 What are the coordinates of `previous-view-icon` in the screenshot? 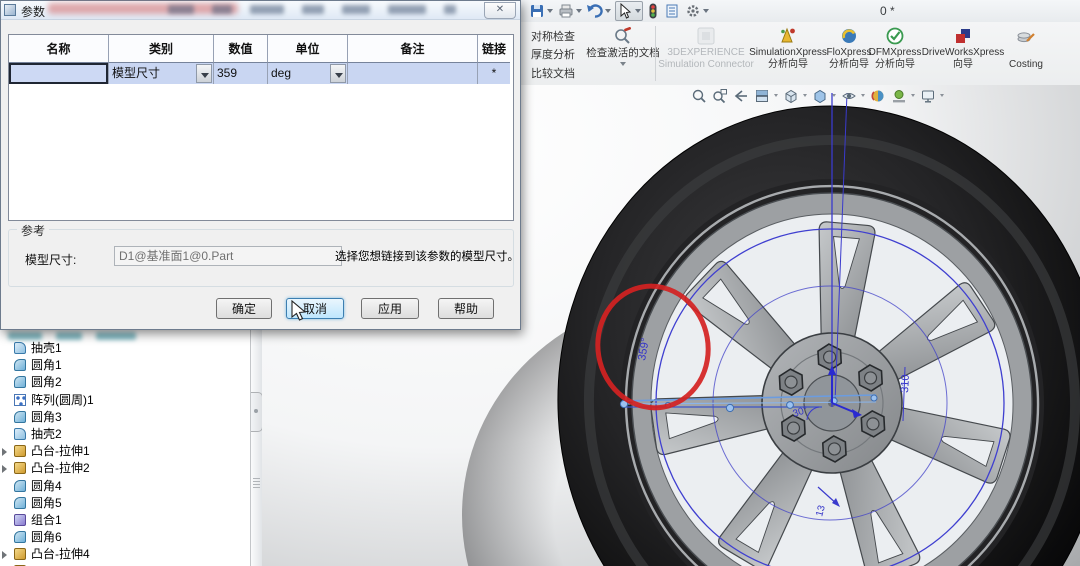 It's located at (740, 95).